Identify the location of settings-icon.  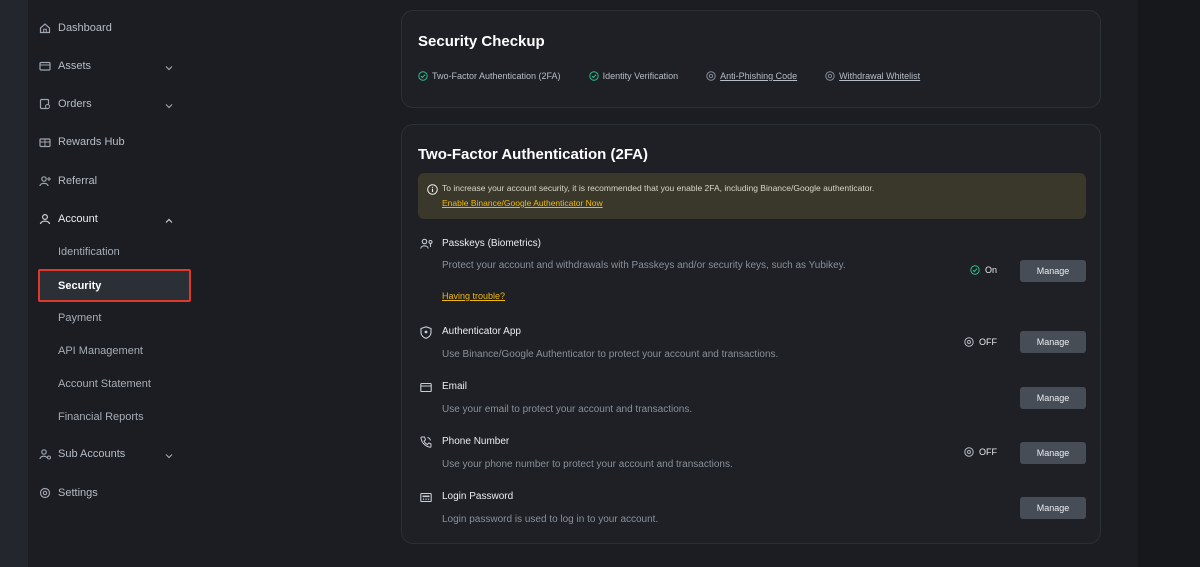
(45, 493).